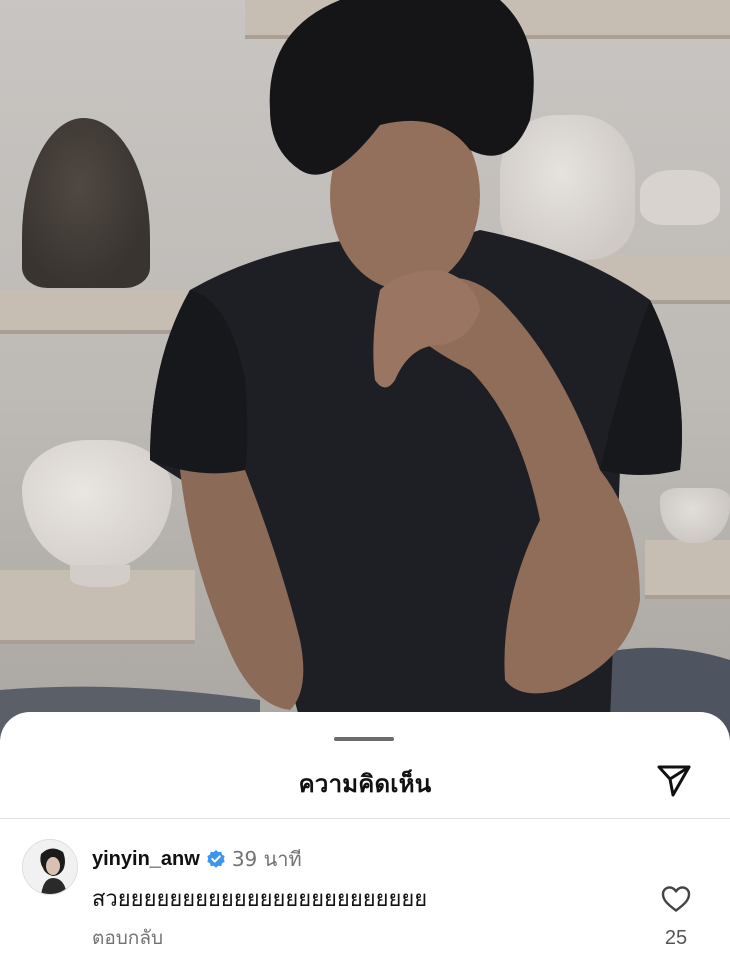 The image size is (730, 963). I want to click on avatar, so click(50, 867).